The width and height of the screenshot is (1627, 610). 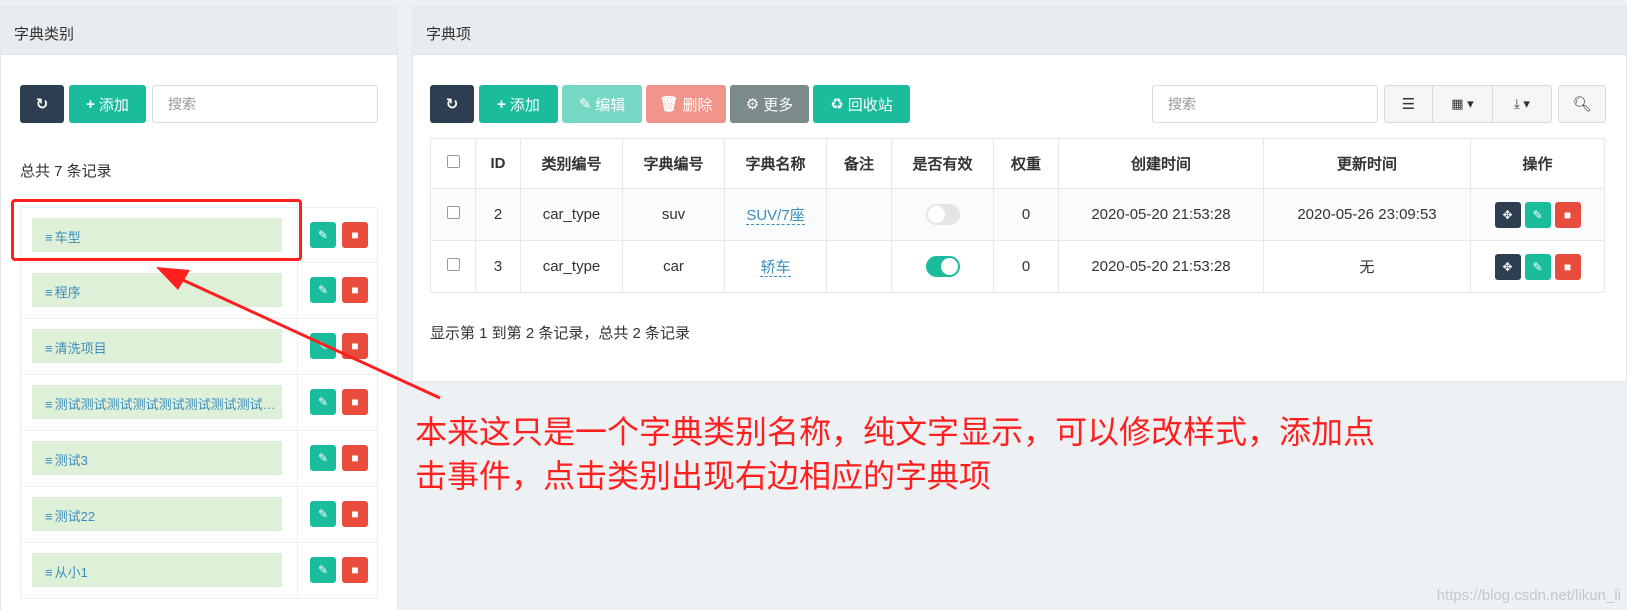 I want to click on annotation-line-2: 击事件，点击类别出现右边相应的字典项, so click(x=703, y=476).